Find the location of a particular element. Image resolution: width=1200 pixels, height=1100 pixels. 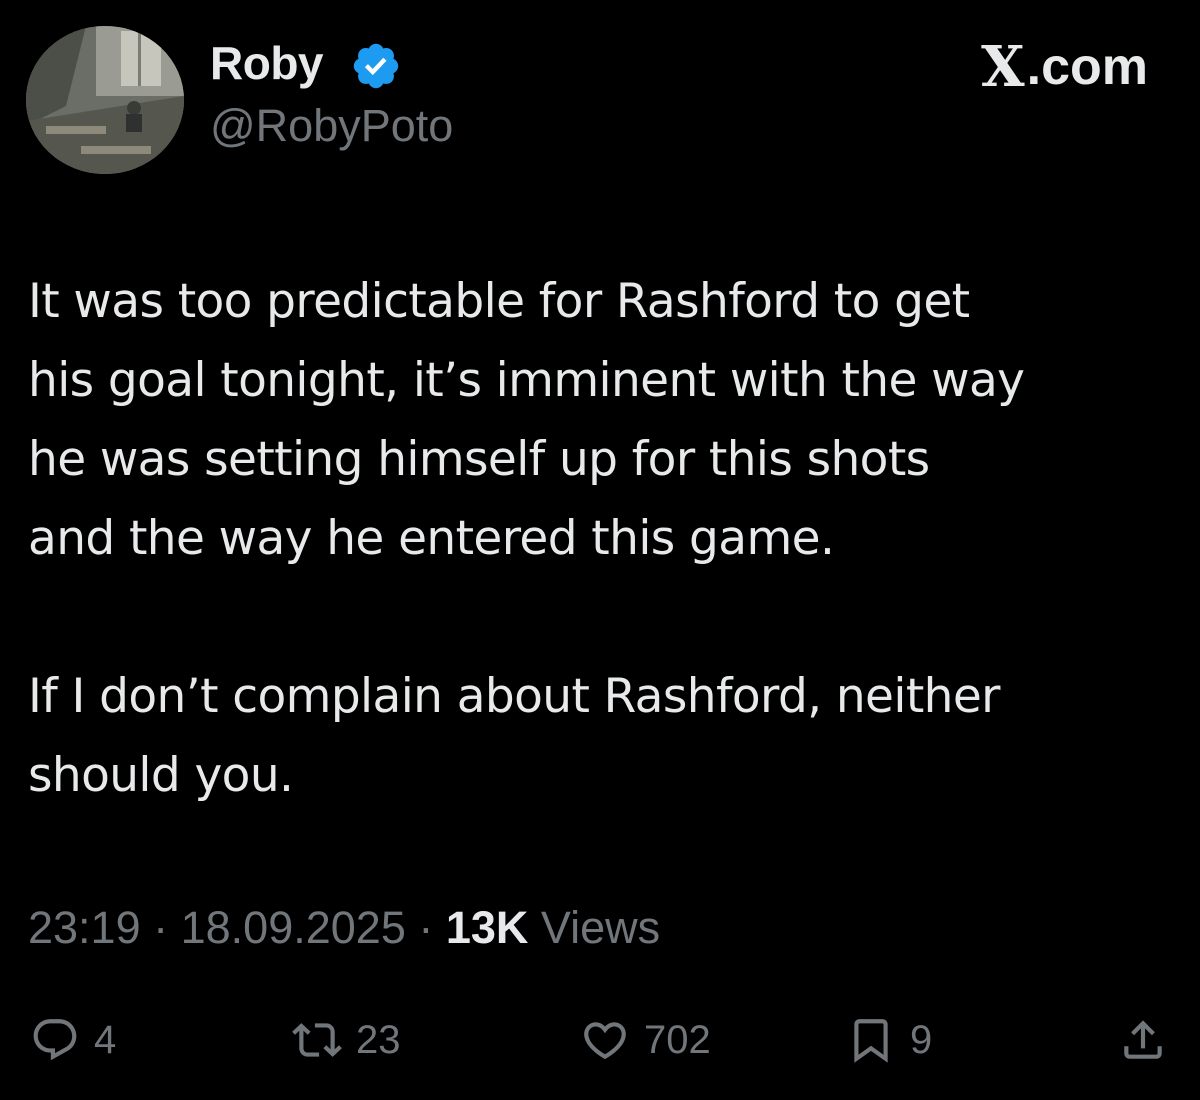

reply-button: 4 is located at coordinates (73, 1040).